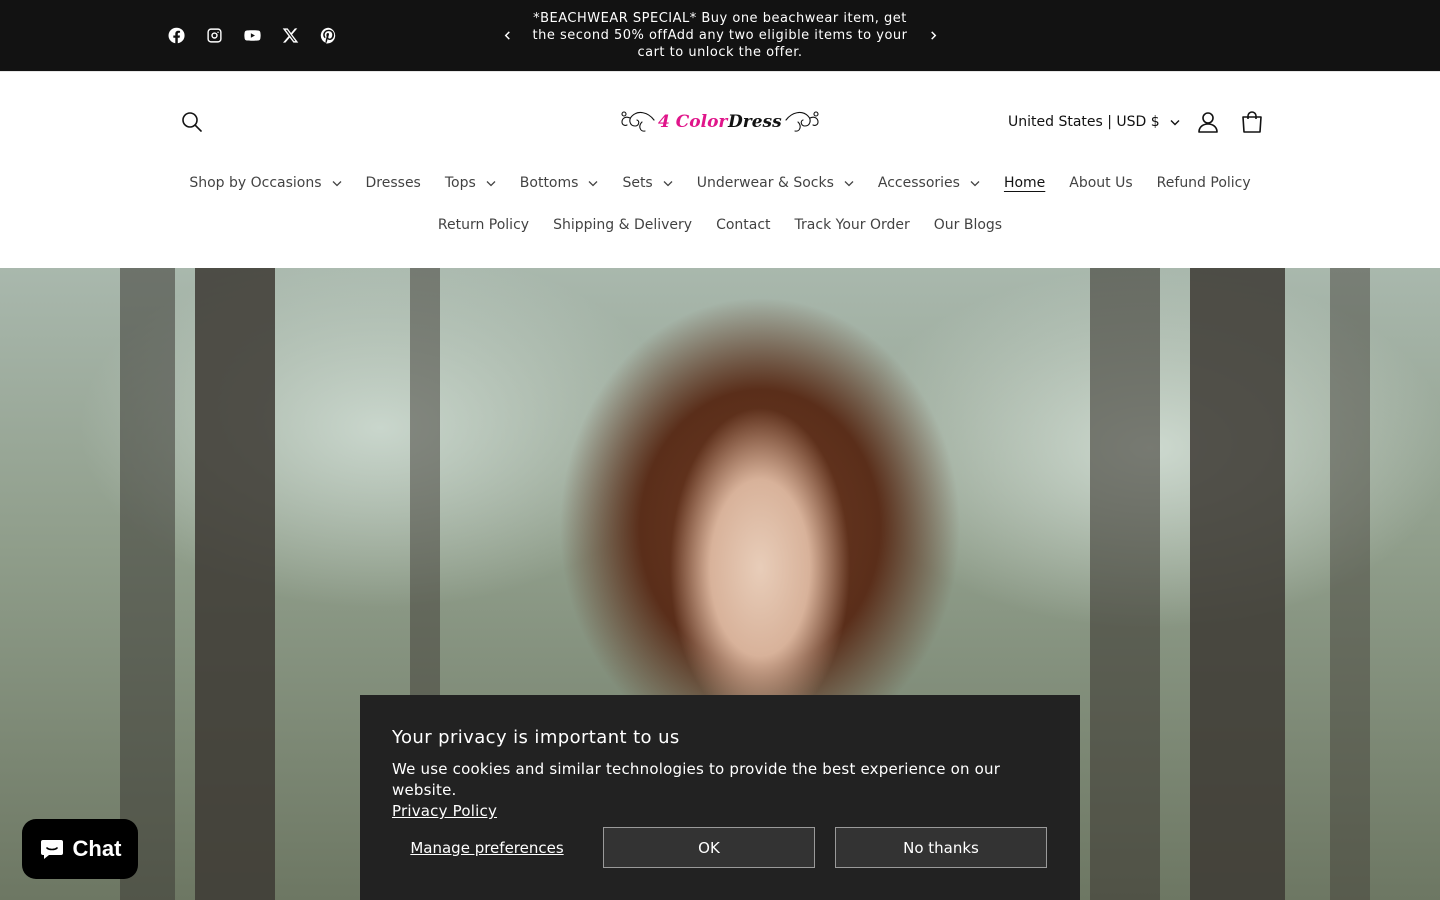  Describe the element at coordinates (328, 35) in the screenshot. I see `pinterest-icon` at that location.